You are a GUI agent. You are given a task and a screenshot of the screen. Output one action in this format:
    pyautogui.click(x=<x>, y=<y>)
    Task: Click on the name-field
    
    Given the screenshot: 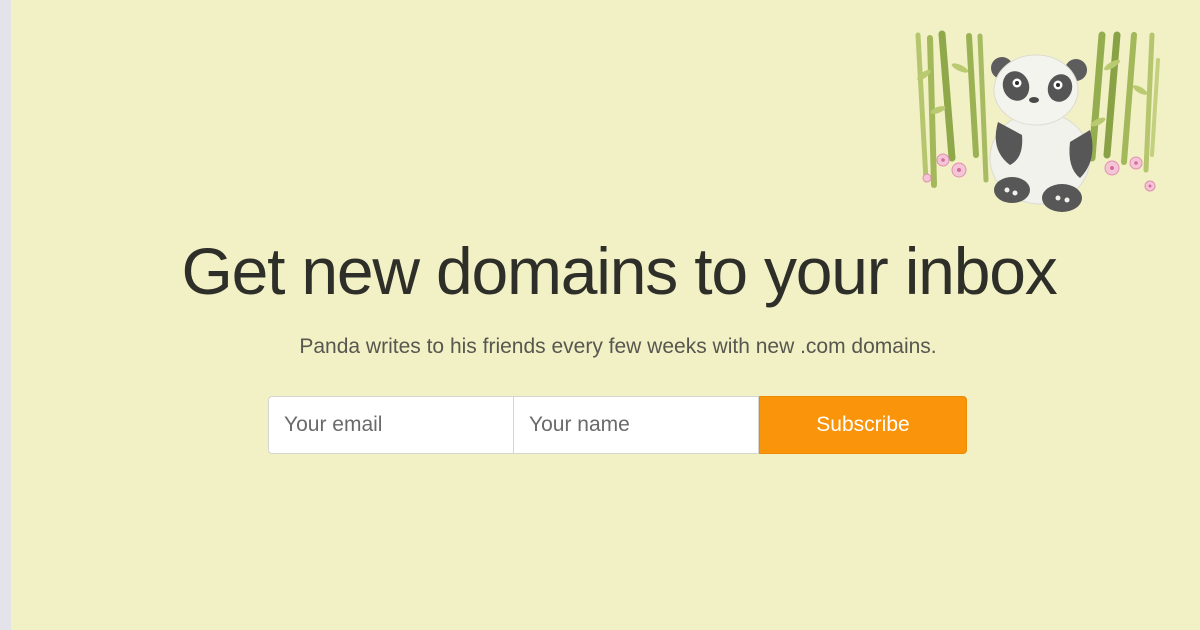 What is the action you would take?
    pyautogui.click(x=636, y=425)
    